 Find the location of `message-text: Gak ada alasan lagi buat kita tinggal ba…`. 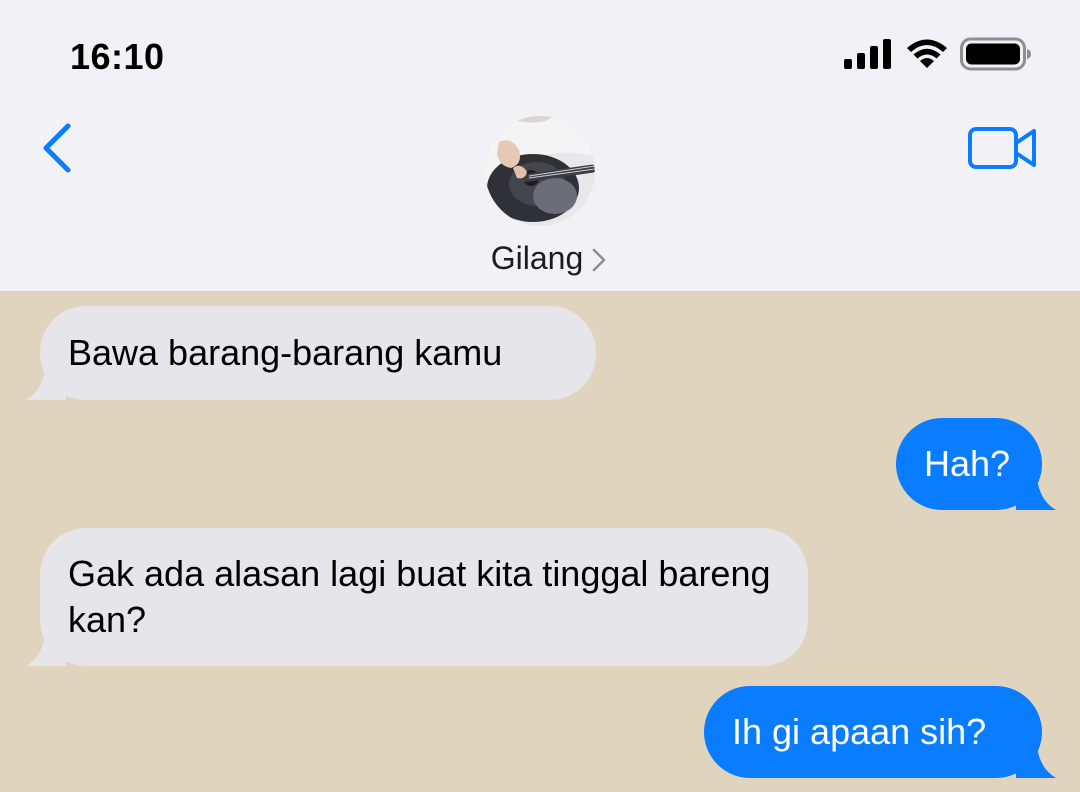

message-text: Gak ada alasan lagi buat kita tinggal ba… is located at coordinates (419, 596).